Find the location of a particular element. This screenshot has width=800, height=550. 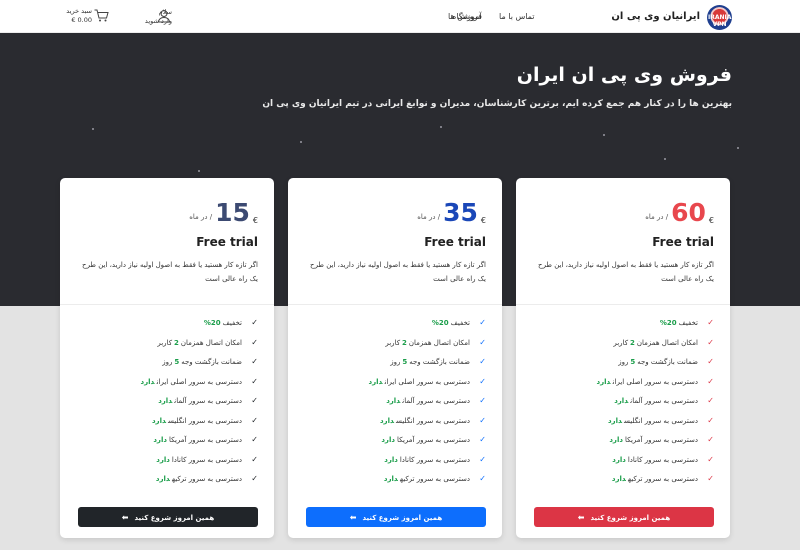

price-row: €35/ در ماه is located at coordinates (451, 213).